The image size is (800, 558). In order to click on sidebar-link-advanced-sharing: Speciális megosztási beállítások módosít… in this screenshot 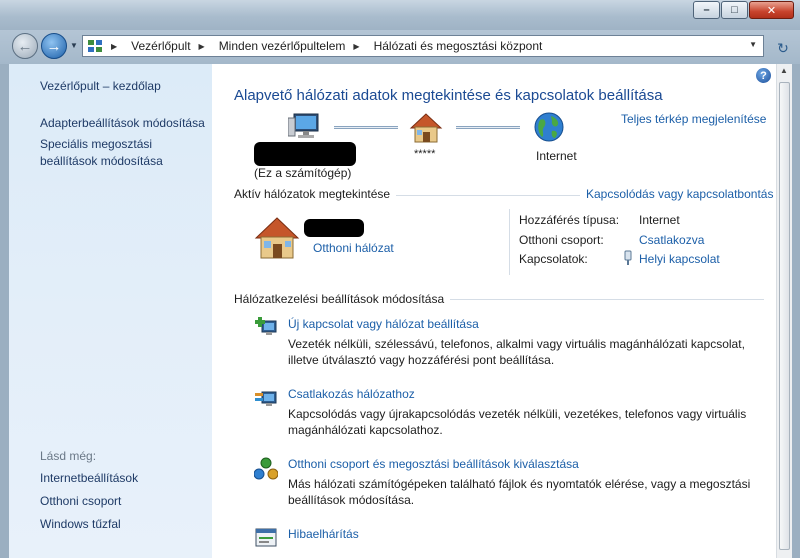, I will do `click(120, 153)`.